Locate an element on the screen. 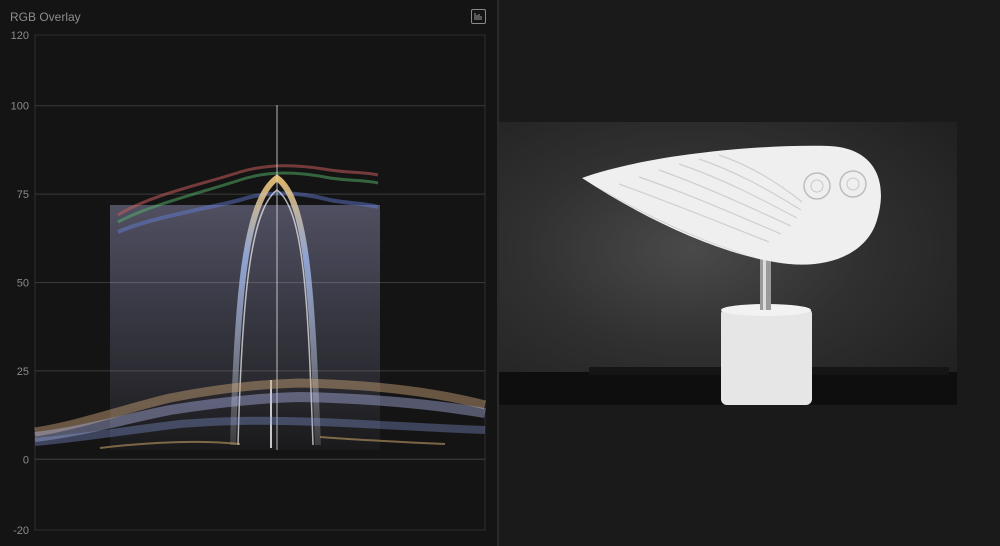  scale-label: 50 is located at coordinates (23, 284).